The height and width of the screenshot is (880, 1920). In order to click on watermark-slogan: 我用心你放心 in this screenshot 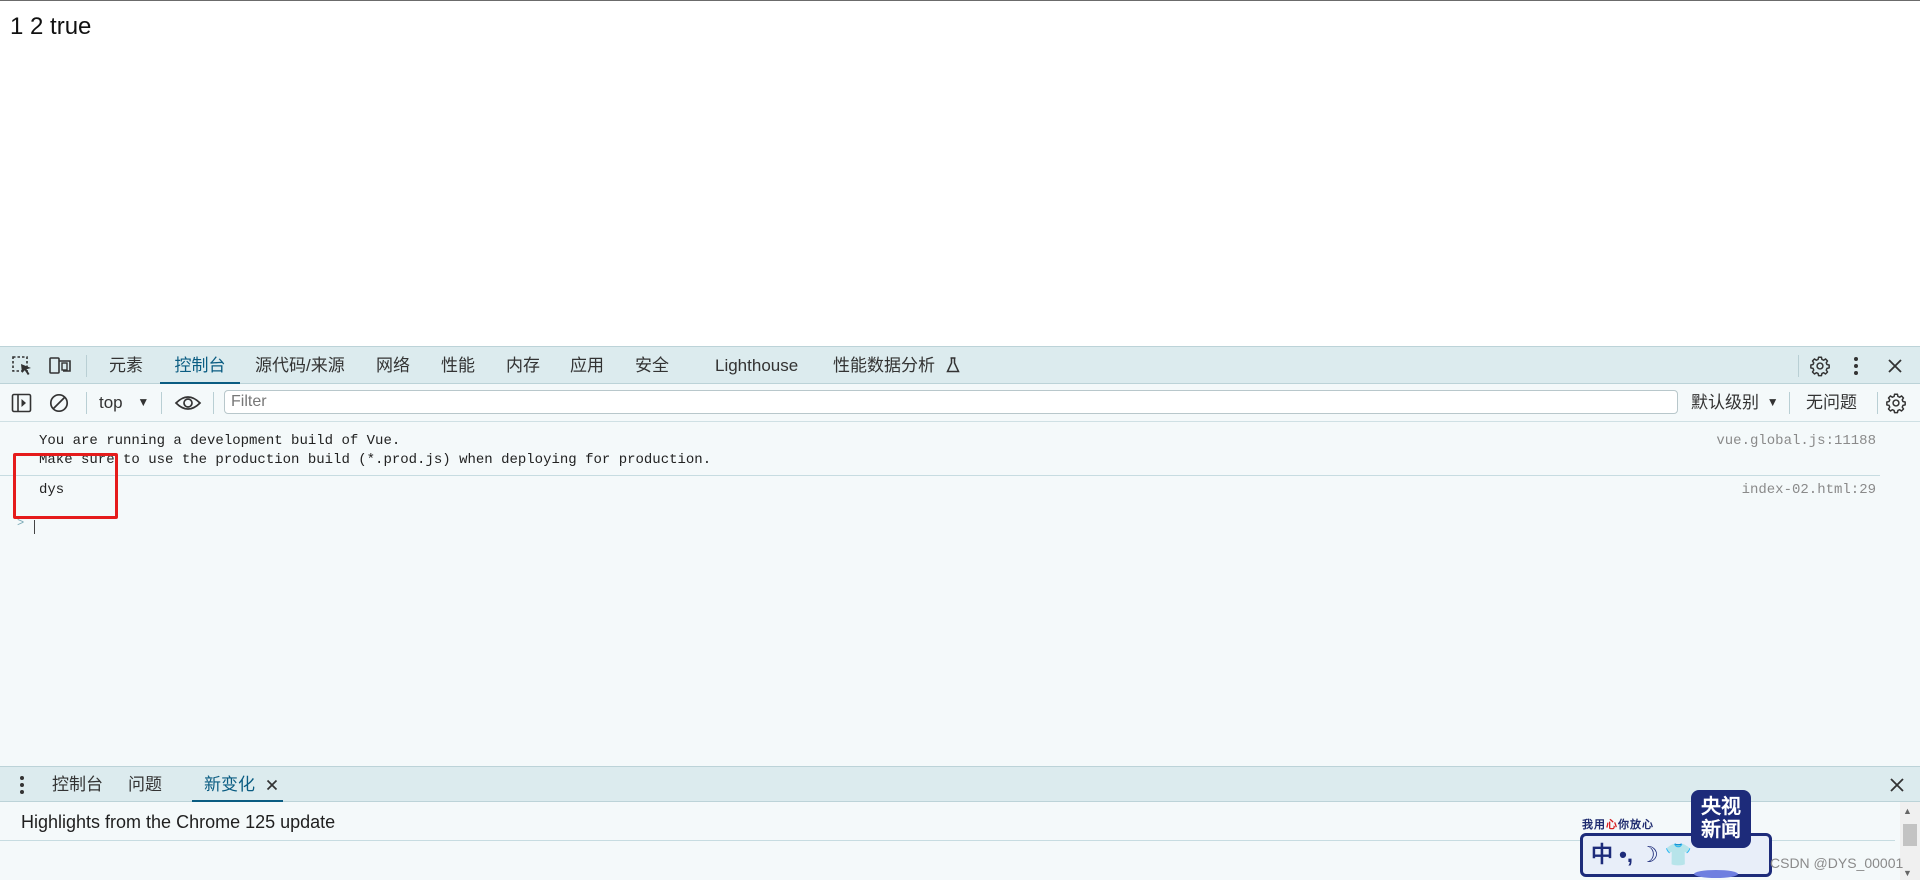, I will do `click(1618, 824)`.